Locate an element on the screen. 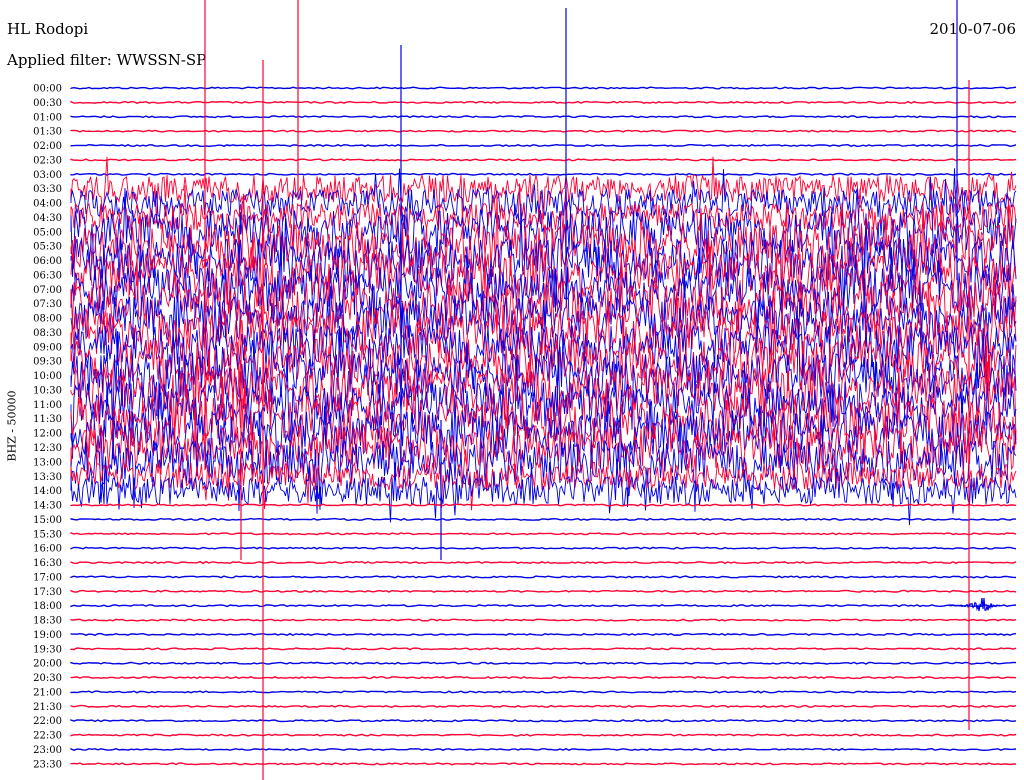  y-tick-label: 21:00 is located at coordinates (47, 692).